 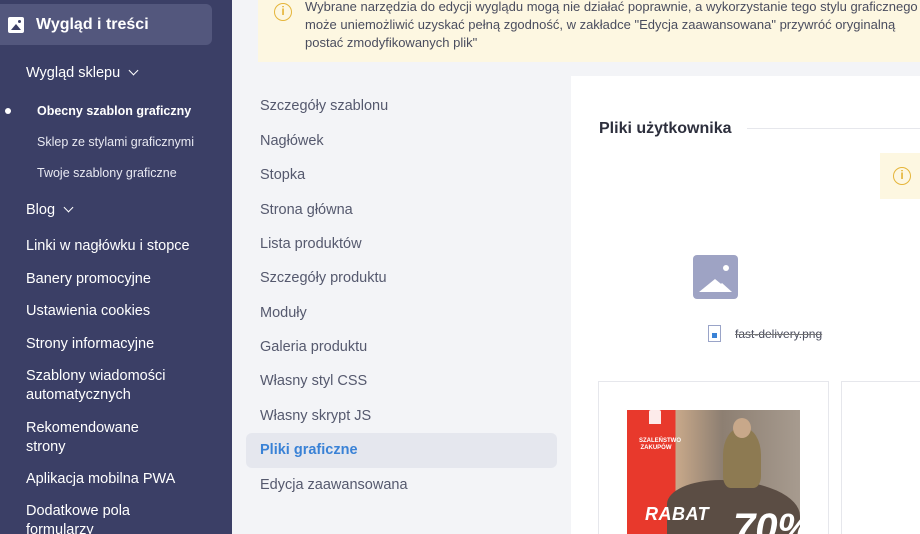 I want to click on subnav-home-page: Strona główna, so click(x=306, y=210).